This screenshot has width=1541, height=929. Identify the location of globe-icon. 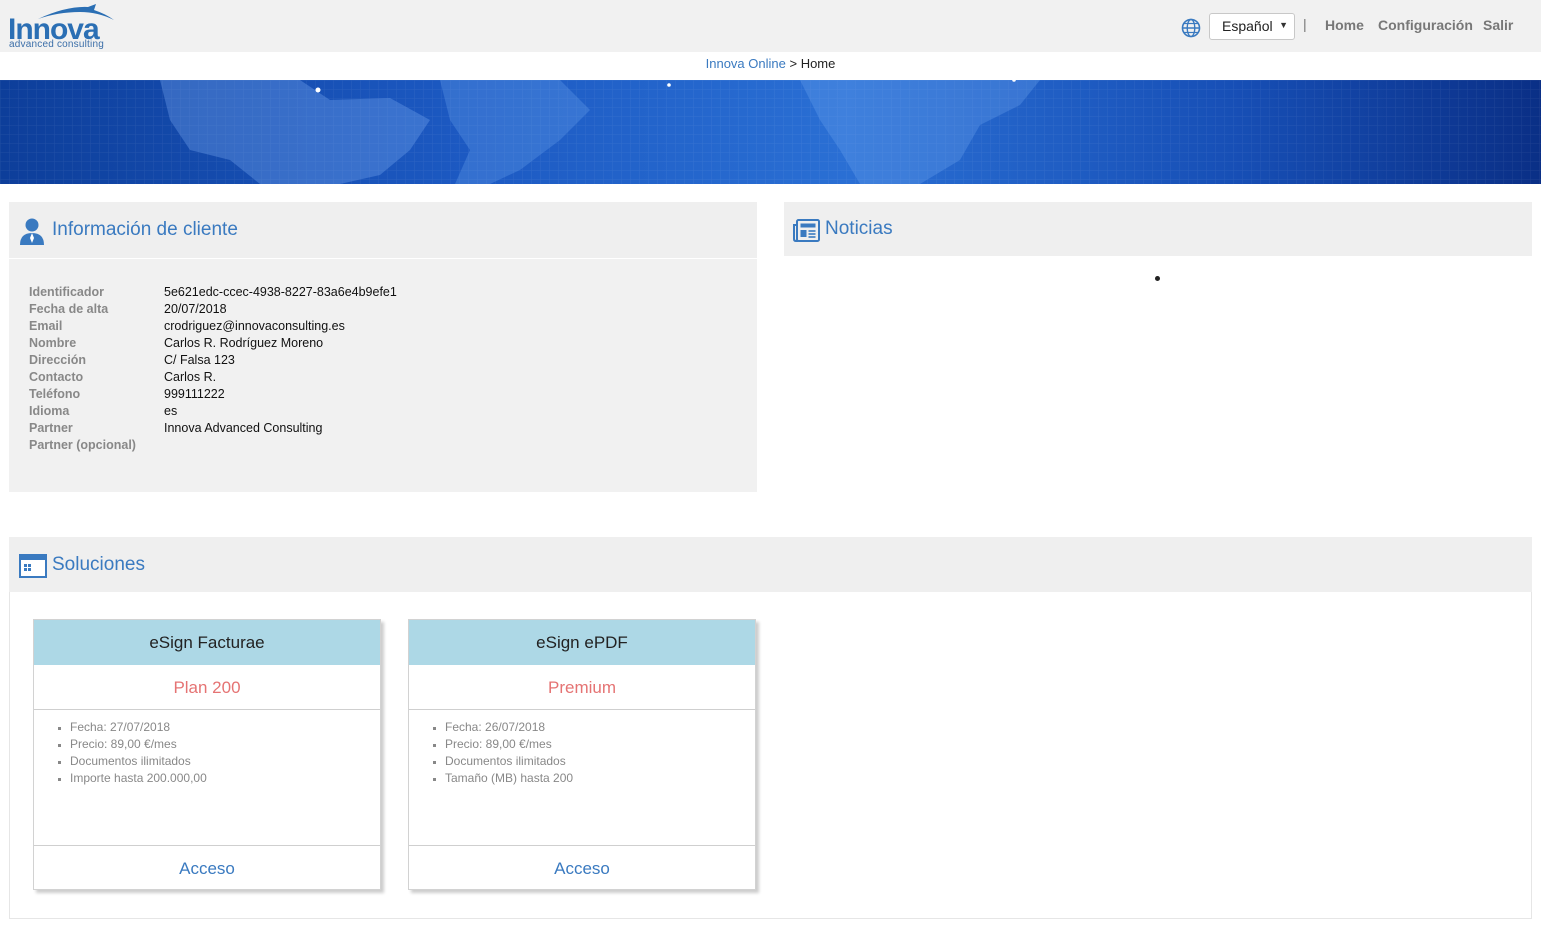
(1191, 28).